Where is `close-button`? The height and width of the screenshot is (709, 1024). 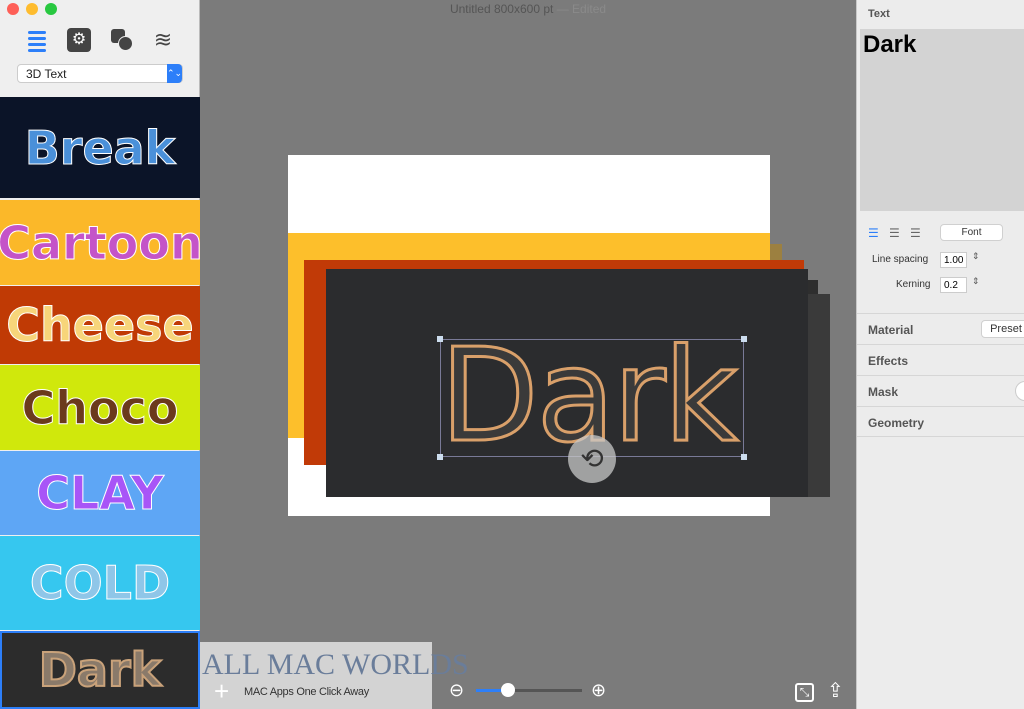 close-button is located at coordinates (13, 9).